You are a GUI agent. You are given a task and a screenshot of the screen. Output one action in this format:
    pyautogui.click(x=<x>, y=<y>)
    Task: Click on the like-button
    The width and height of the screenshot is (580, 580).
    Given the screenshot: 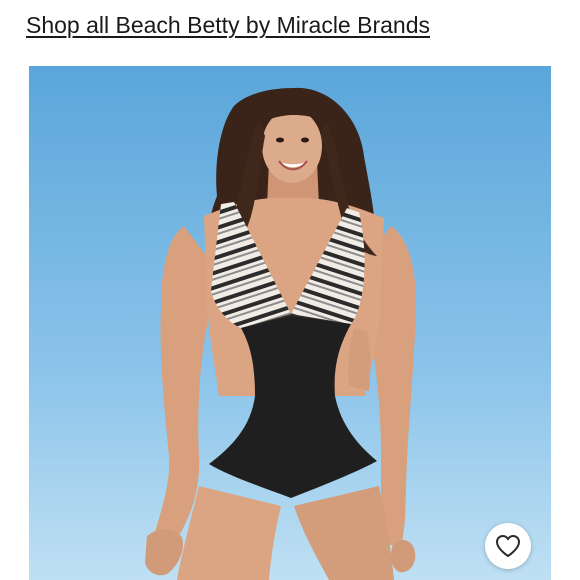 What is the action you would take?
    pyautogui.click(x=508, y=546)
    